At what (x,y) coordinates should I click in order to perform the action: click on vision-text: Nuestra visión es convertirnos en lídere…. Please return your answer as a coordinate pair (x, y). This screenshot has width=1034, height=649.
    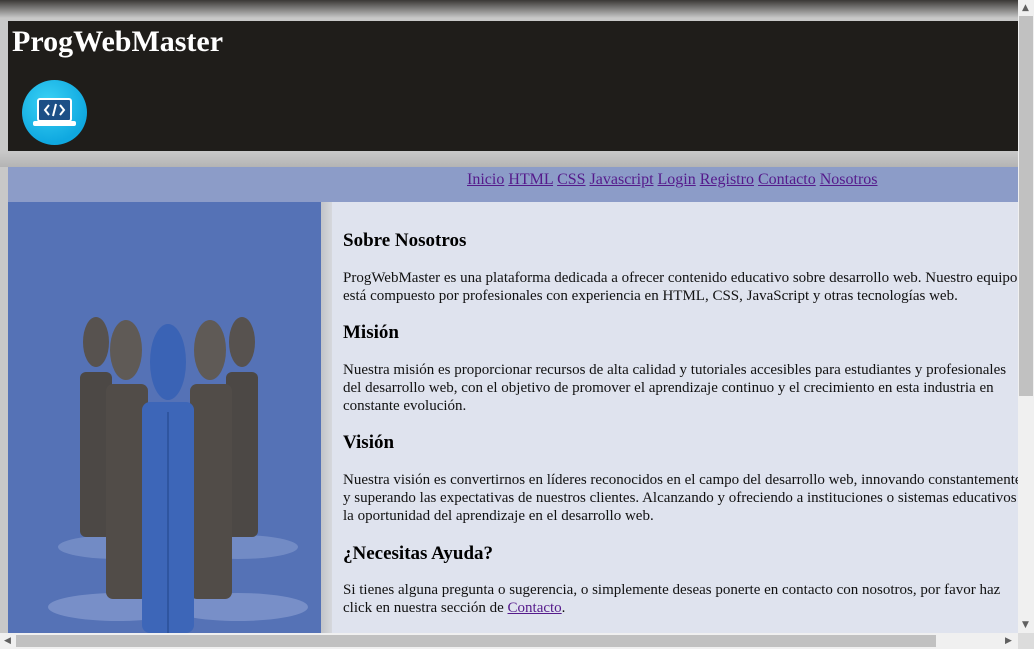
    Looking at the image, I should click on (680, 498).